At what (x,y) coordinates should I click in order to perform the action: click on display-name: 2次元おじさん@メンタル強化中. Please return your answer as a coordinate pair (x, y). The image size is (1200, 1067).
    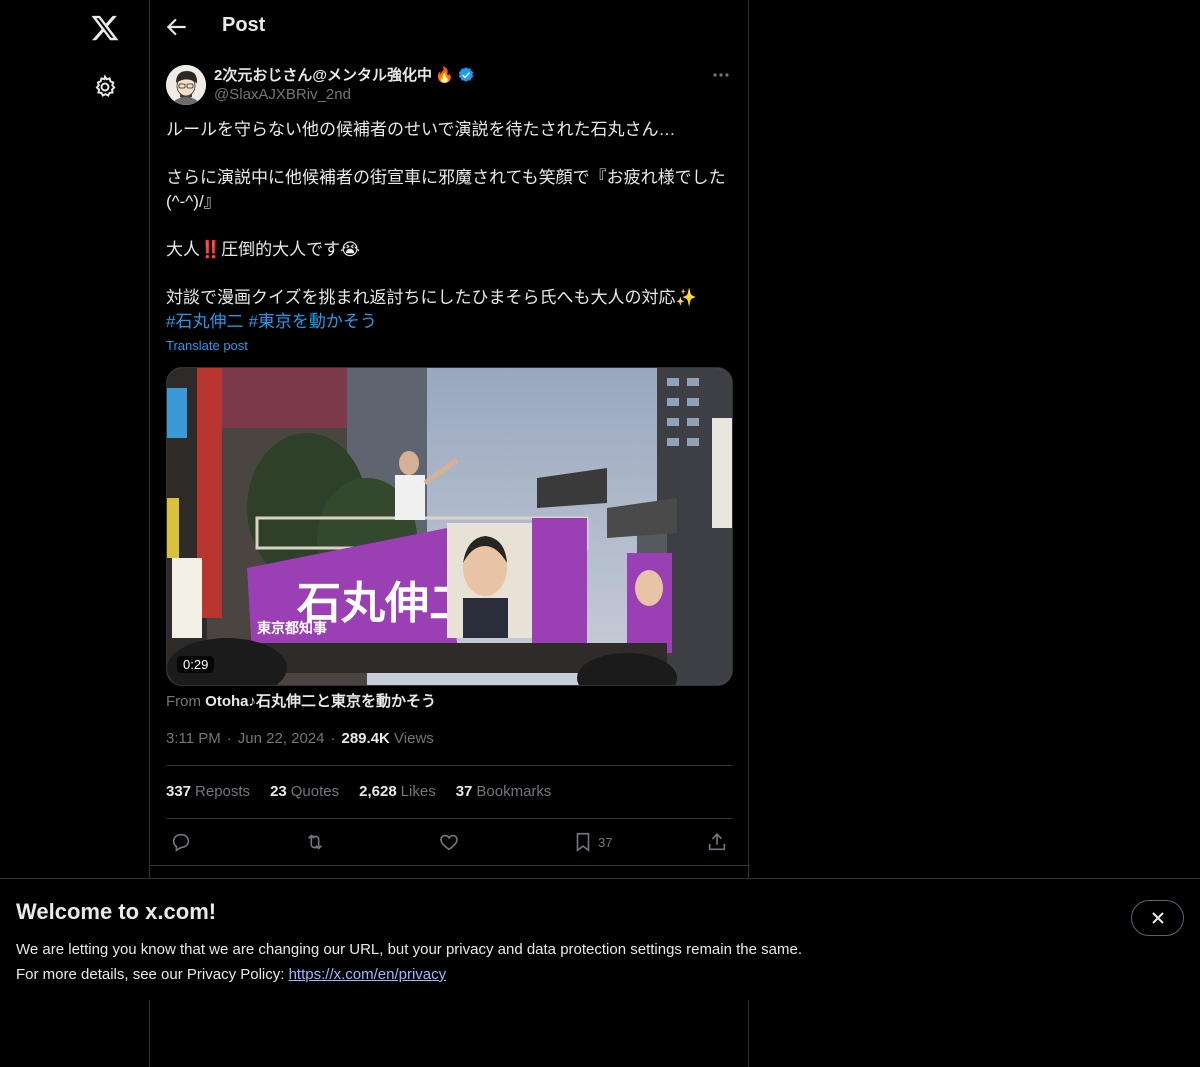
    Looking at the image, I should click on (323, 74).